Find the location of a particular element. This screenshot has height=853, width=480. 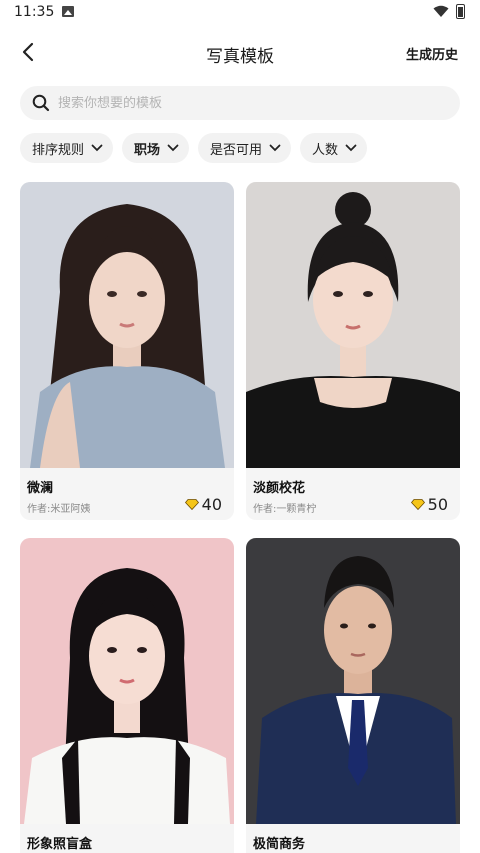

price-value: 40 is located at coordinates (211, 504).